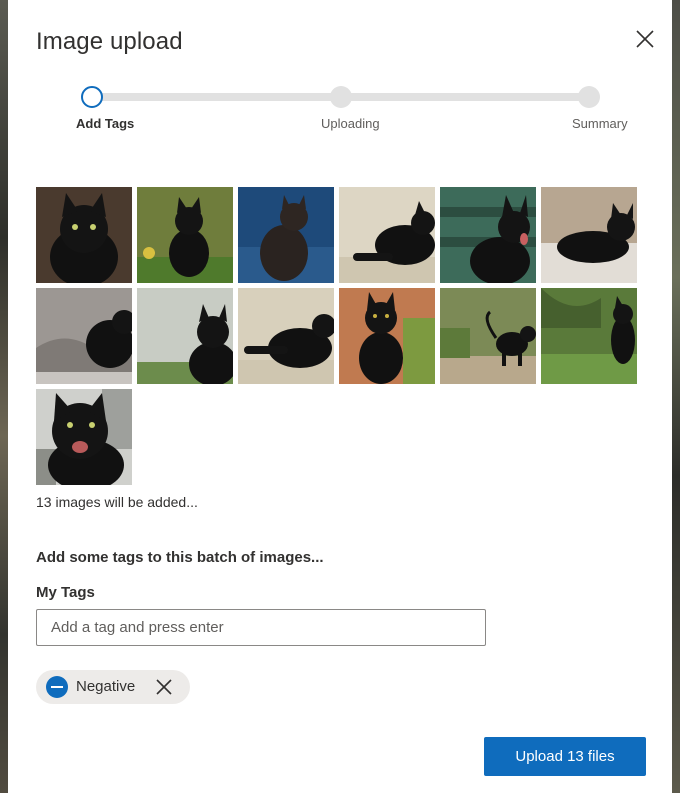 Image resolution: width=680 pixels, height=793 pixels. I want to click on tag-chip-label: Negative, so click(106, 686).